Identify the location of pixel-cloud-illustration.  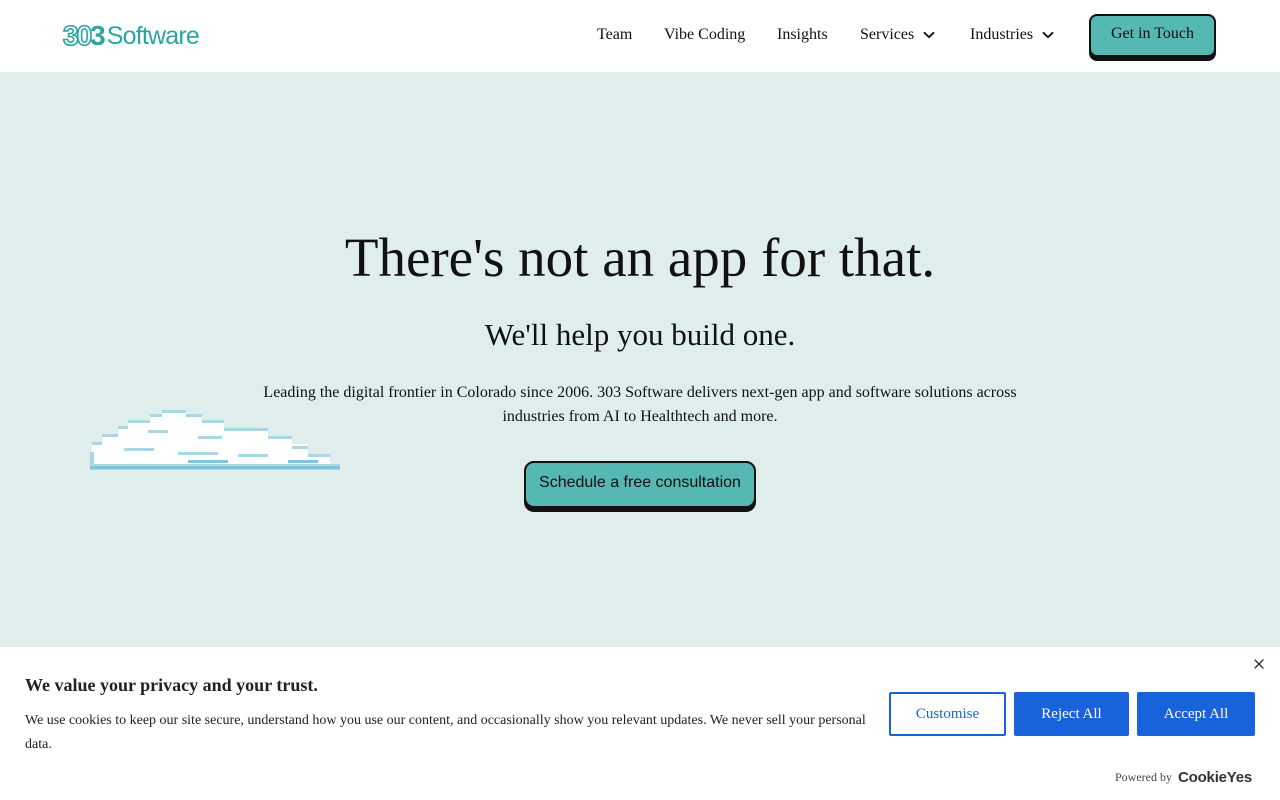
(215, 440).